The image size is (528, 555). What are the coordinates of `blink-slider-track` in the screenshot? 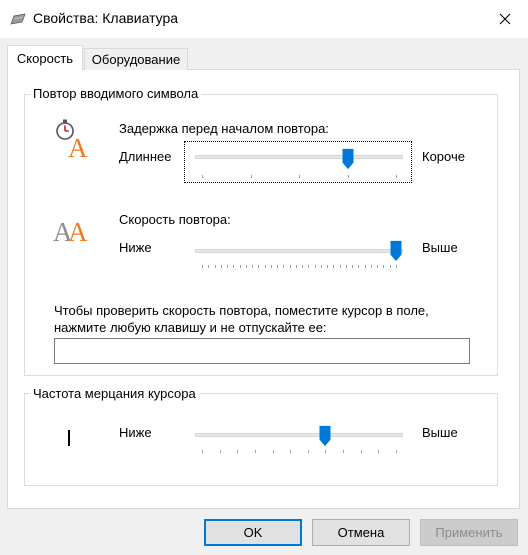 It's located at (299, 435).